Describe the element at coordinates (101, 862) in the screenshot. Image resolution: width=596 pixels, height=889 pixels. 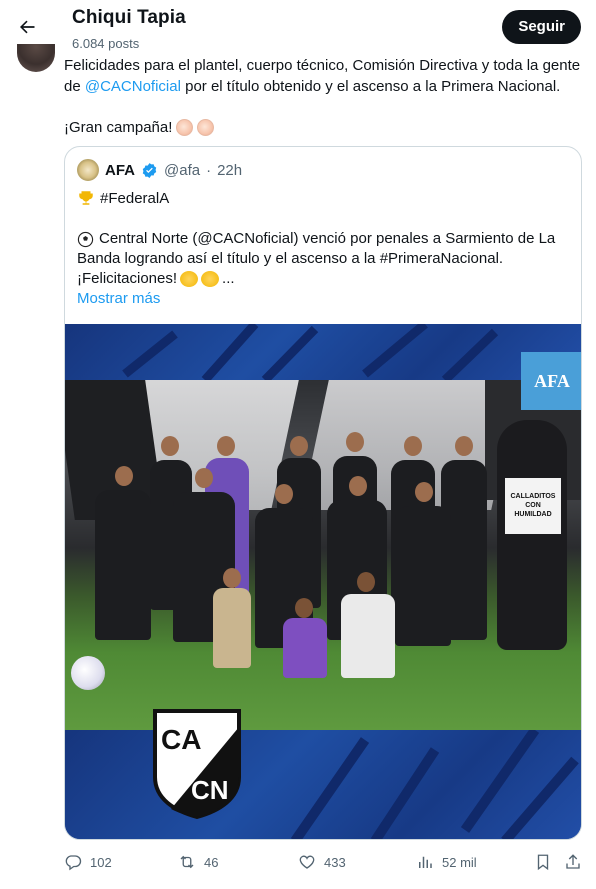
I see `reply-count: 102` at that location.